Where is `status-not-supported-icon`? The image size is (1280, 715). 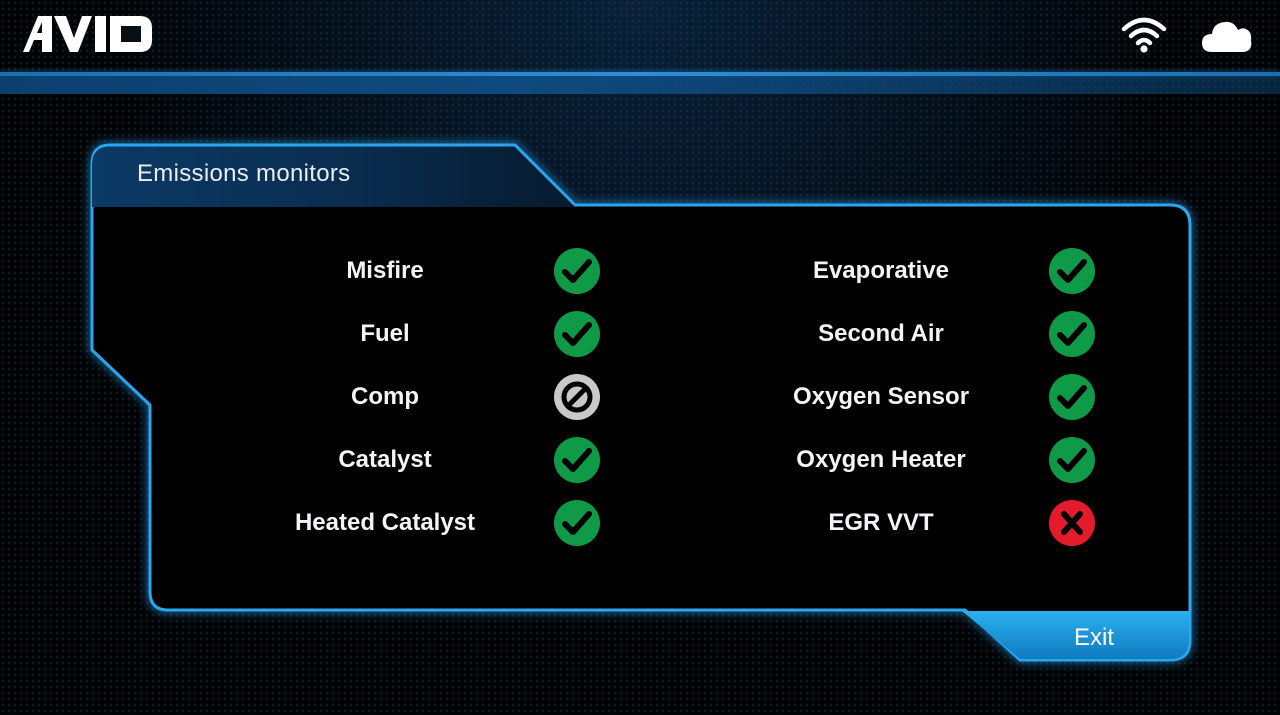
status-not-supported-icon is located at coordinates (577, 397).